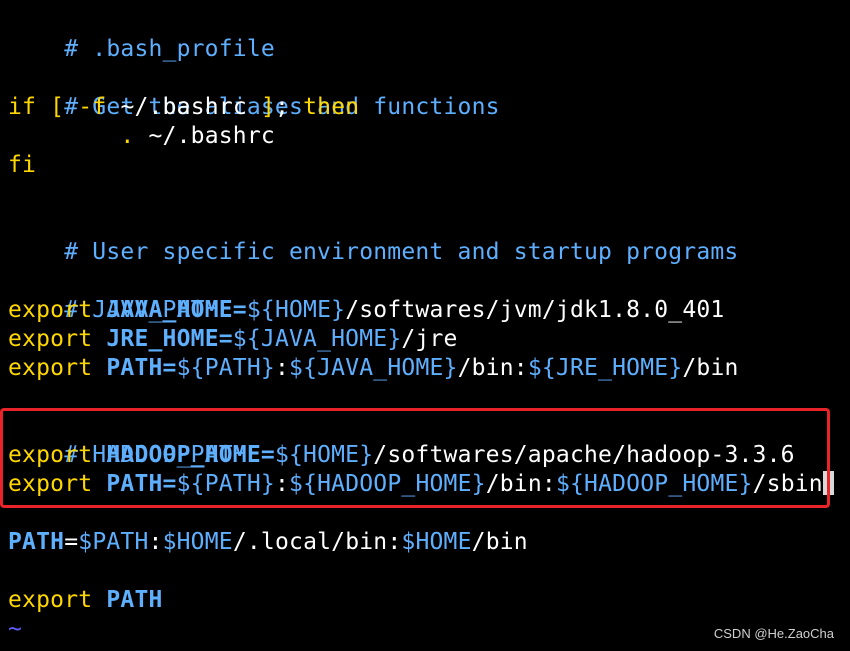 The width and height of the screenshot is (850, 651). What do you see at coordinates (605, 368) in the screenshot?
I see `variable-sub: ${JRE_HOME}` at bounding box center [605, 368].